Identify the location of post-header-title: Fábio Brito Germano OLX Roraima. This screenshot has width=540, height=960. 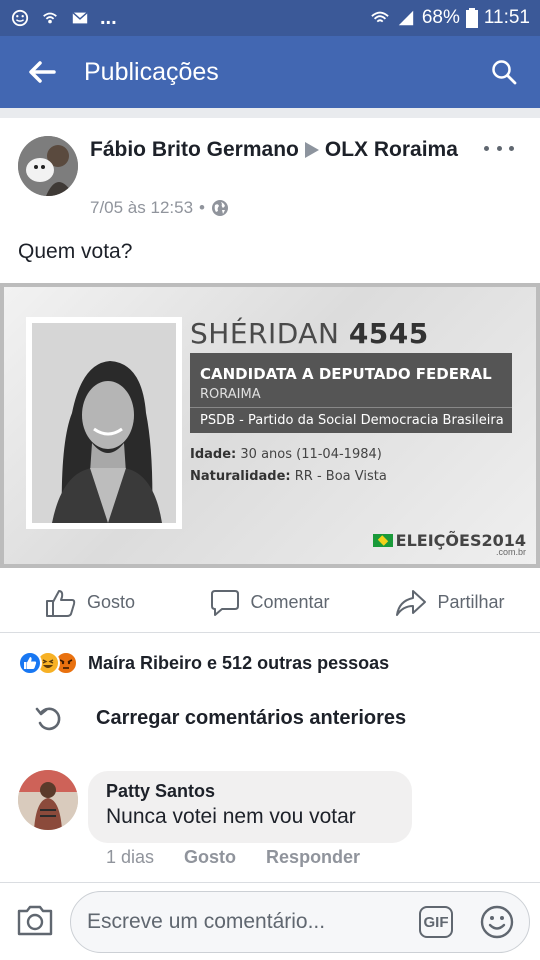
(280, 150).